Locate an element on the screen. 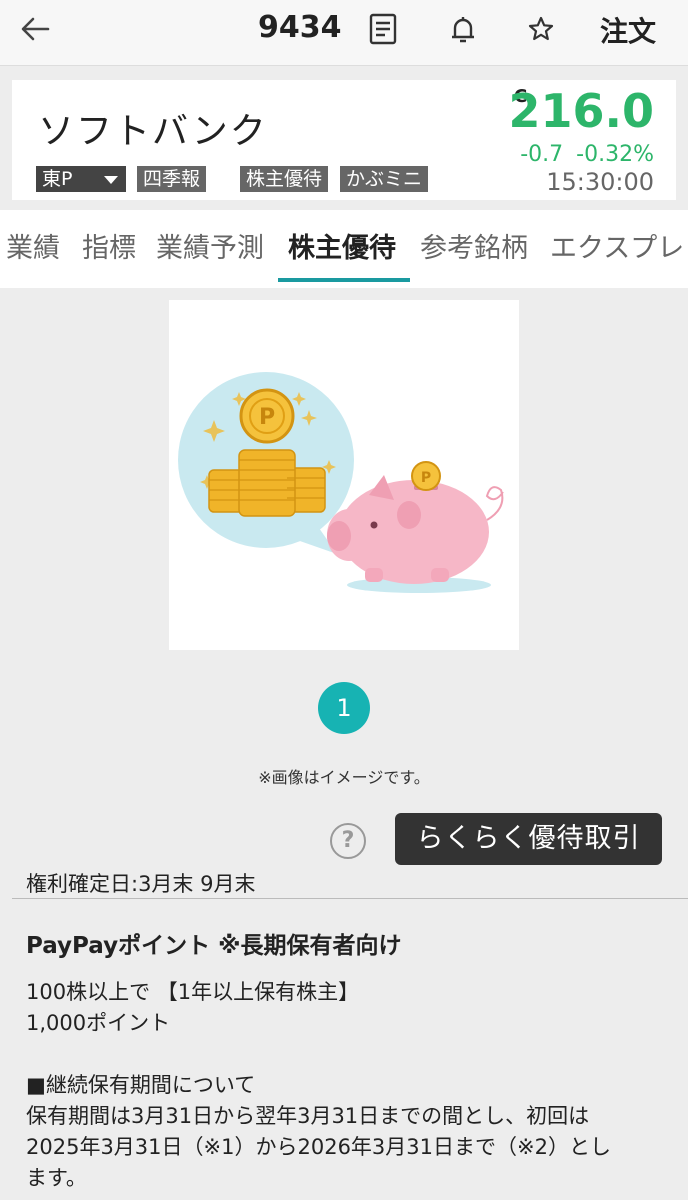  market-label: 東P is located at coordinates (57, 179).